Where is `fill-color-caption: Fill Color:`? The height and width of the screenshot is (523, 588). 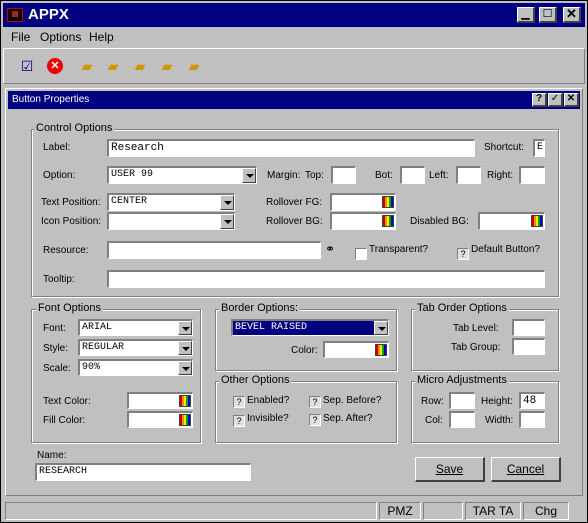
fill-color-caption: Fill Color: is located at coordinates (64, 420).